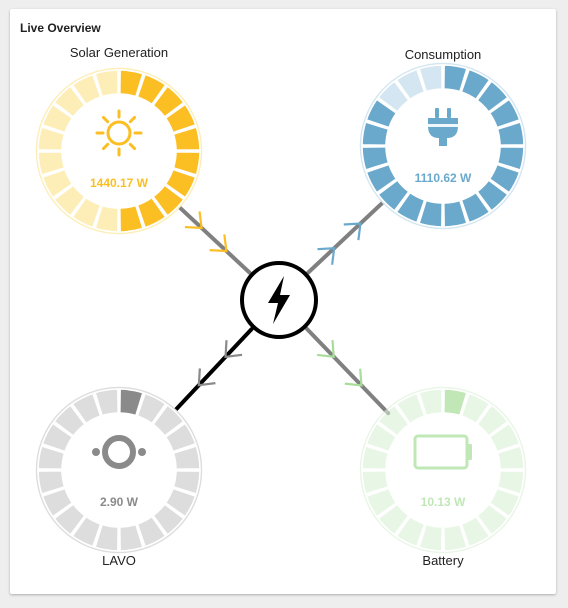  What do you see at coordinates (119, 151) in the screenshot?
I see `solar-gauge: 1440.17 W` at bounding box center [119, 151].